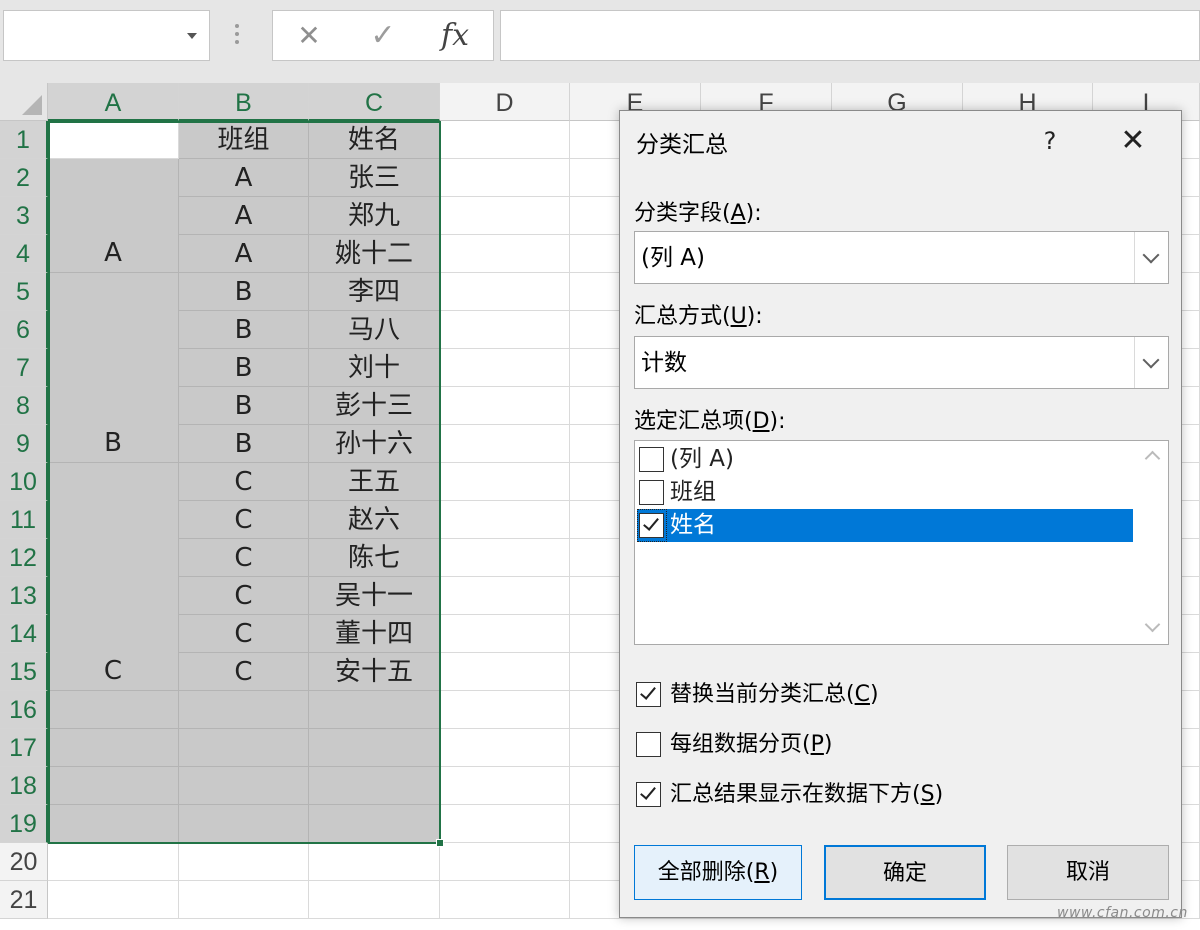  I want to click on cell-d18, so click(505, 786).